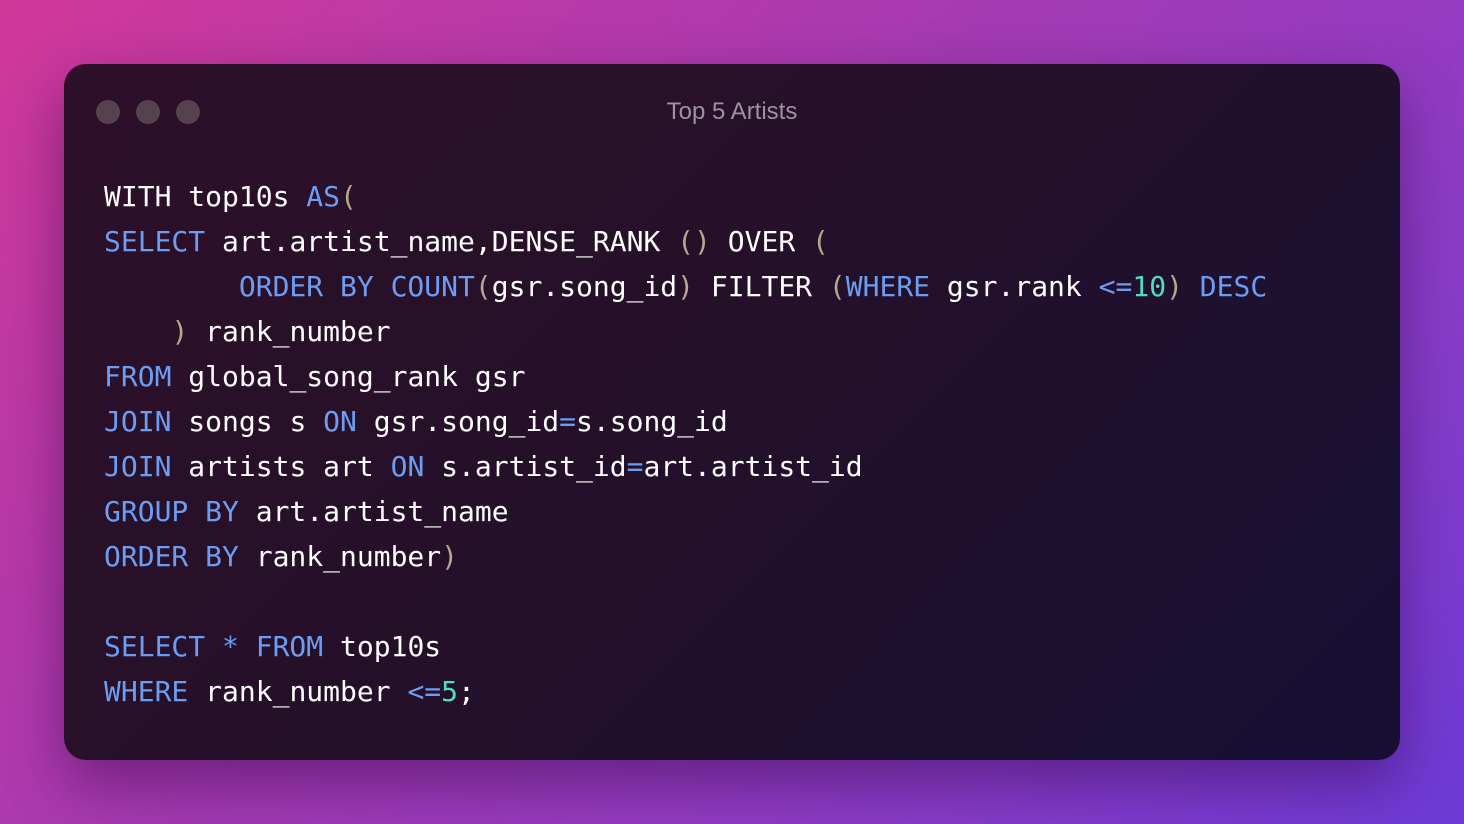 The height and width of the screenshot is (824, 1464). Describe the element at coordinates (171, 511) in the screenshot. I see `code-keyword: GROUP BY` at that location.